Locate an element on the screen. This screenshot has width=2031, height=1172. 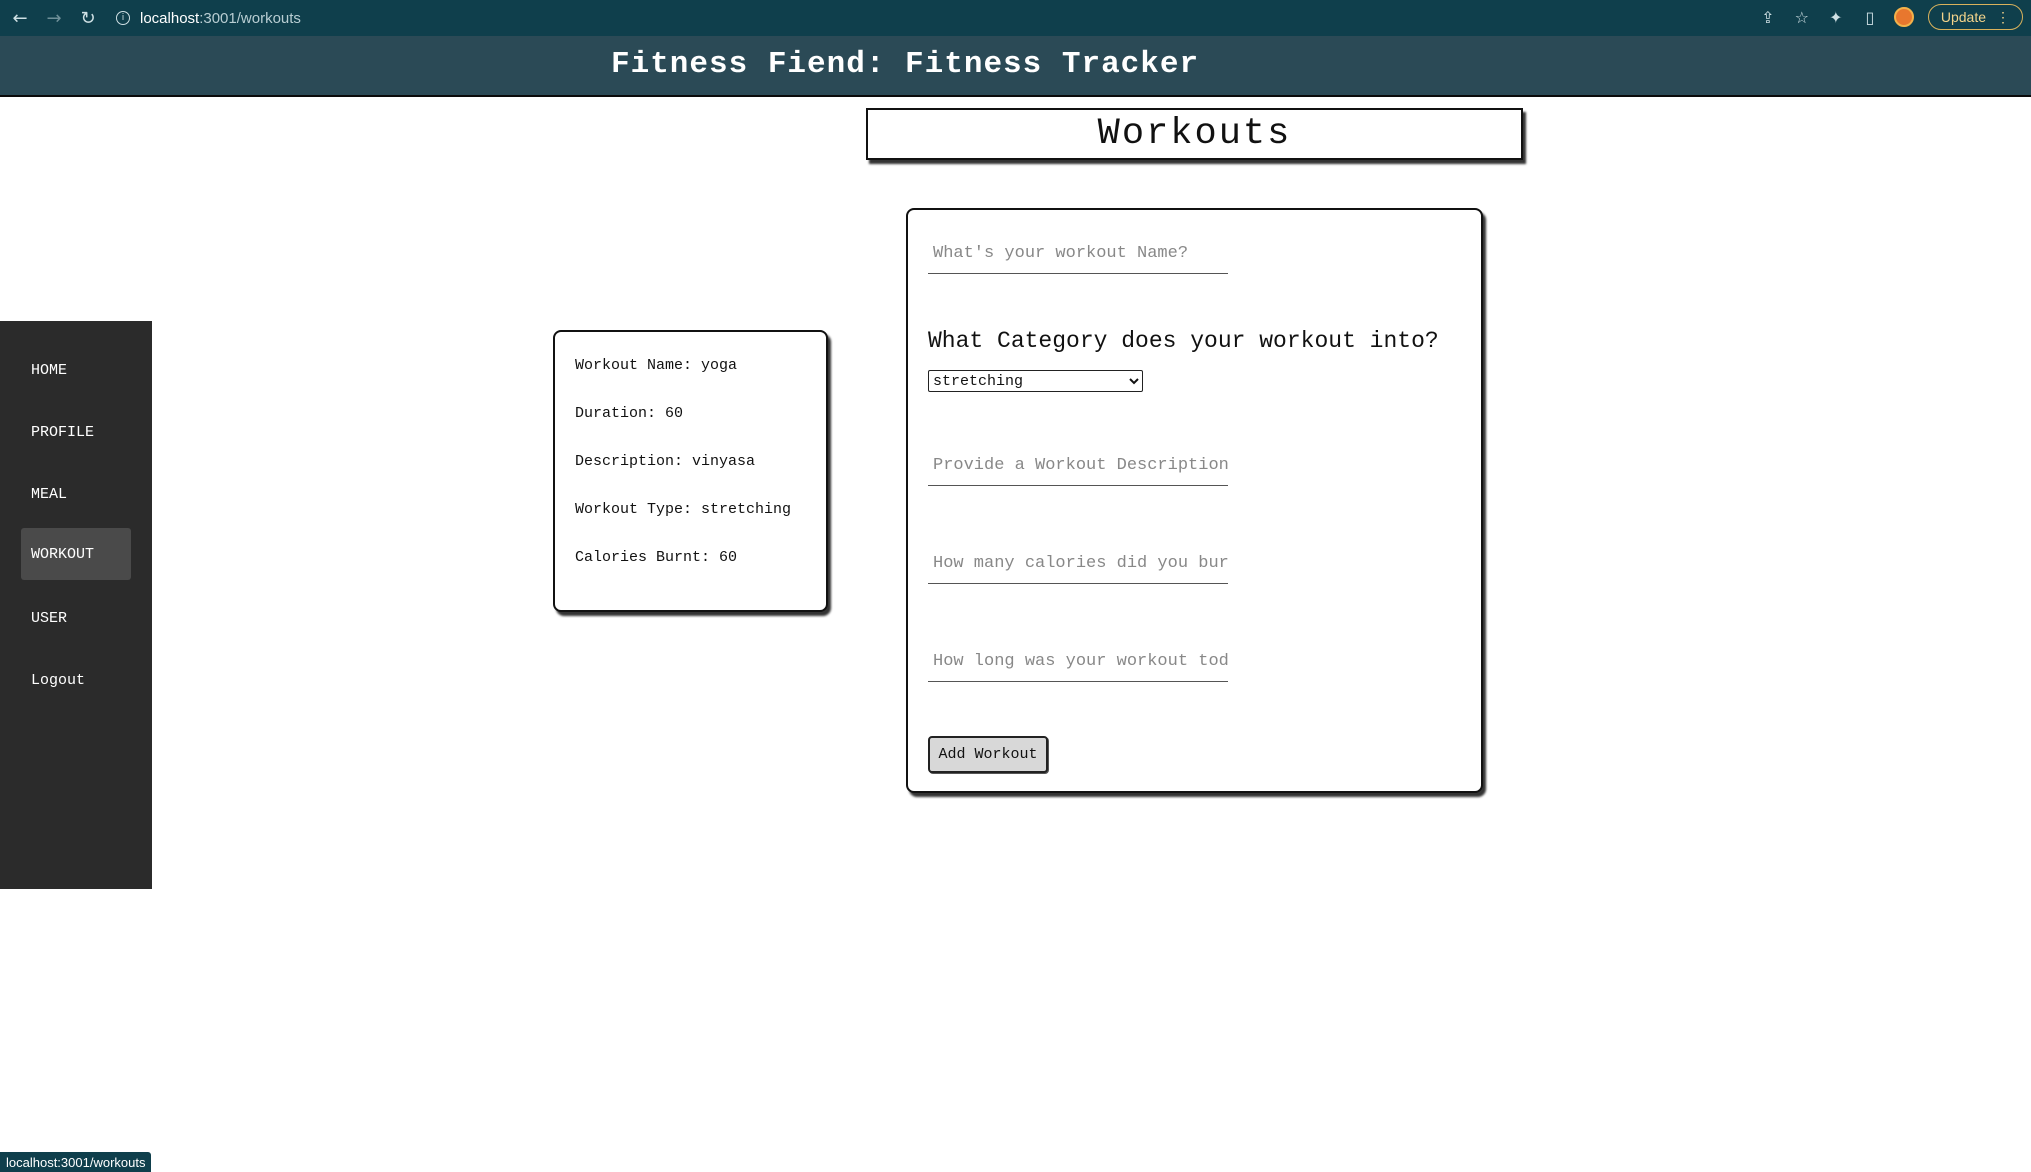
workout-name-input is located at coordinates (1078, 254).